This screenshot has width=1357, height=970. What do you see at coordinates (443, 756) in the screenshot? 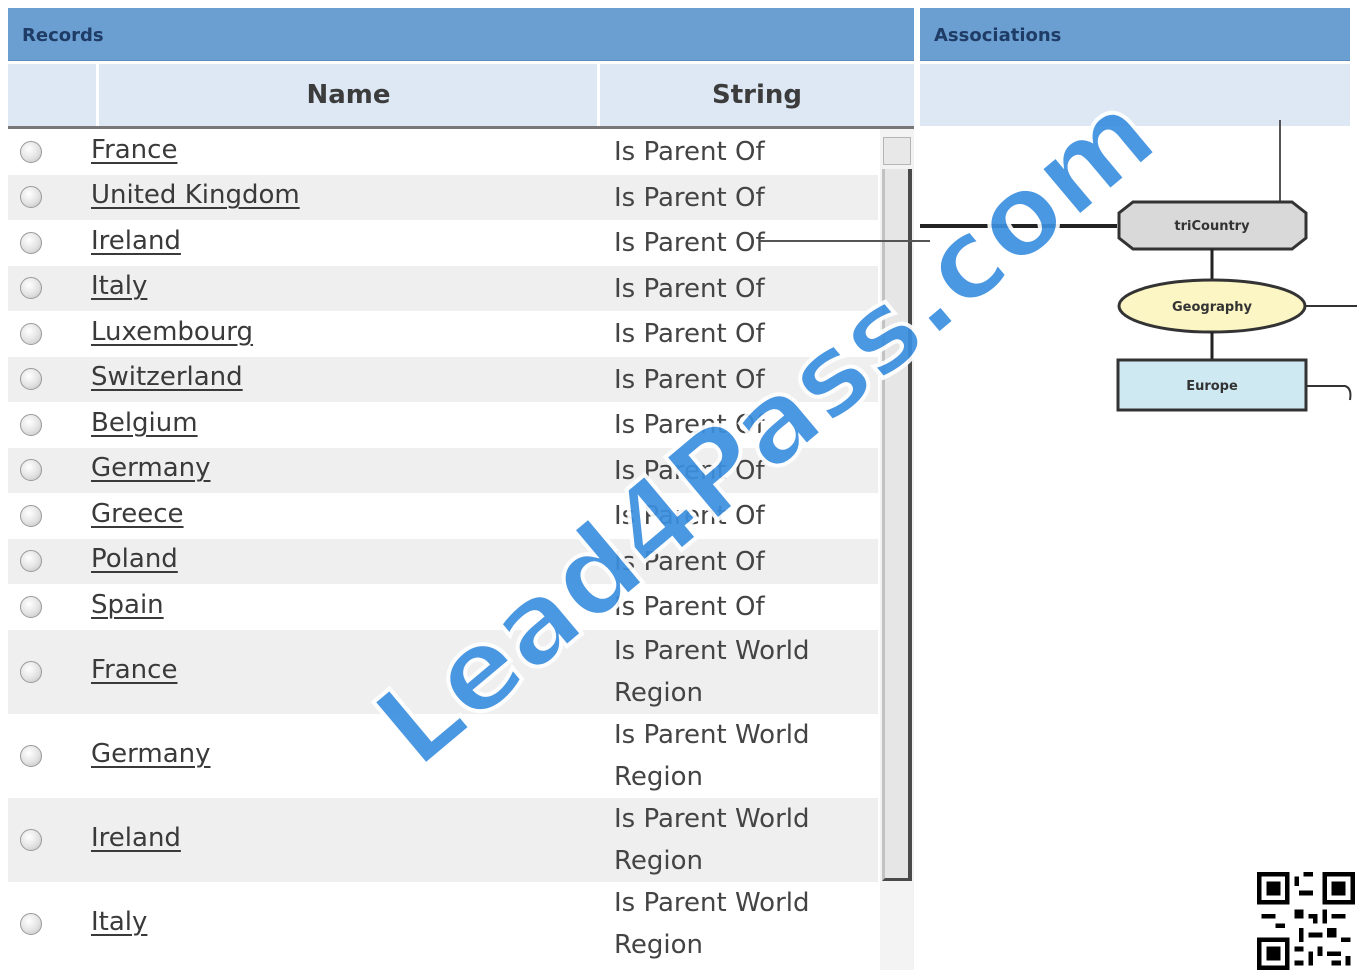
I see `table-row: Germany Is Parent World Region` at bounding box center [443, 756].